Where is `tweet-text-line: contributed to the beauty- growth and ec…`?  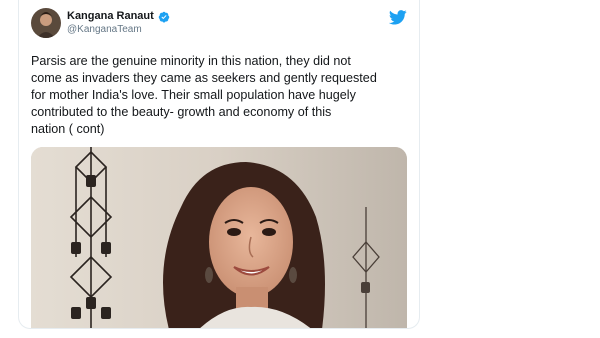 tweet-text-line: contributed to the beauty- growth and ec… is located at coordinates (181, 112).